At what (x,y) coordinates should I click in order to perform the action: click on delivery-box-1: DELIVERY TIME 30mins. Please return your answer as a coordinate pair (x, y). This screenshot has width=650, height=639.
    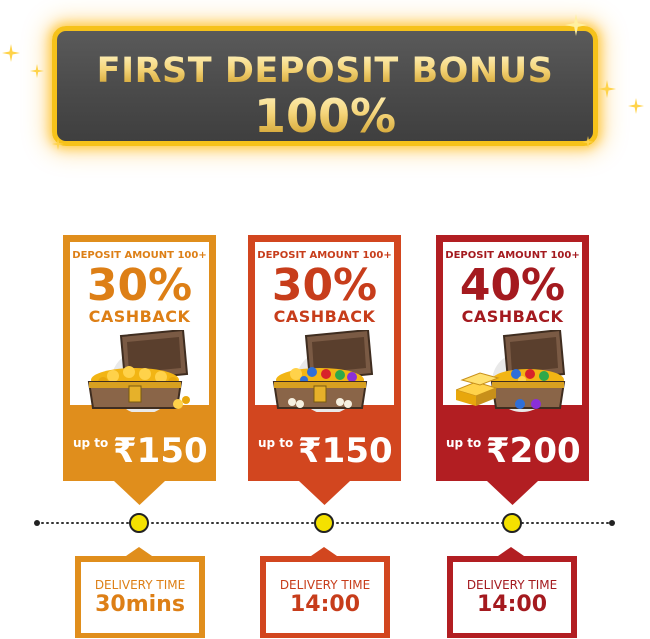
    Looking at the image, I should click on (140, 592).